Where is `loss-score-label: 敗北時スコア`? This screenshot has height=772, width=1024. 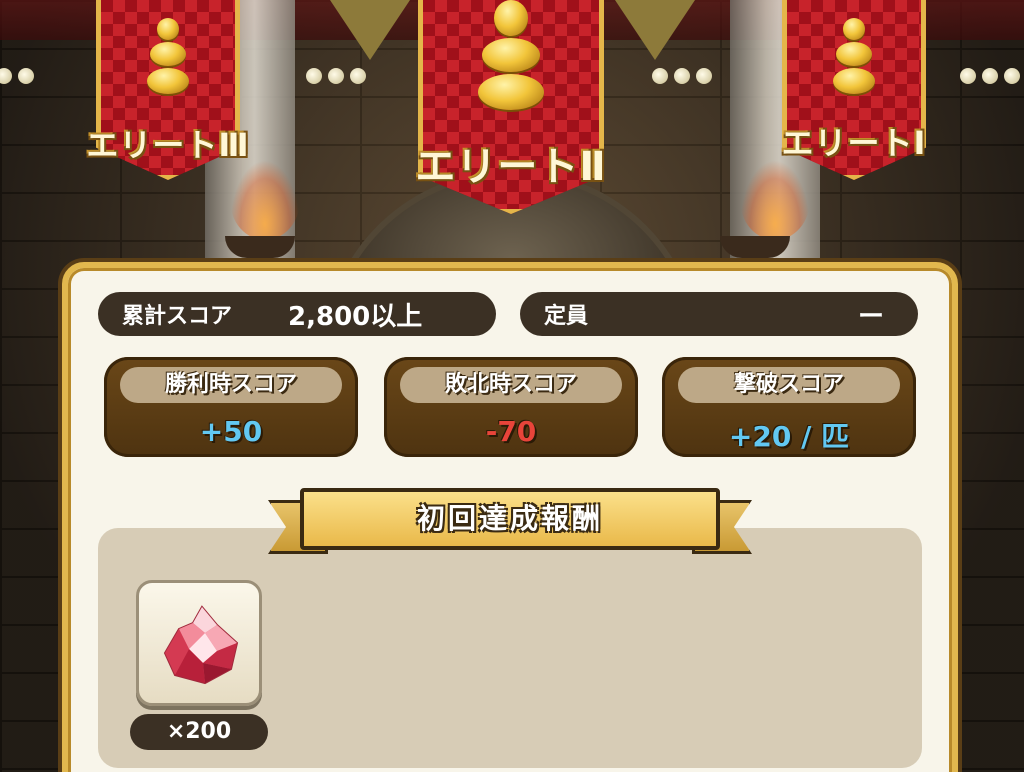 loss-score-label: 敗北時スコア is located at coordinates (511, 385).